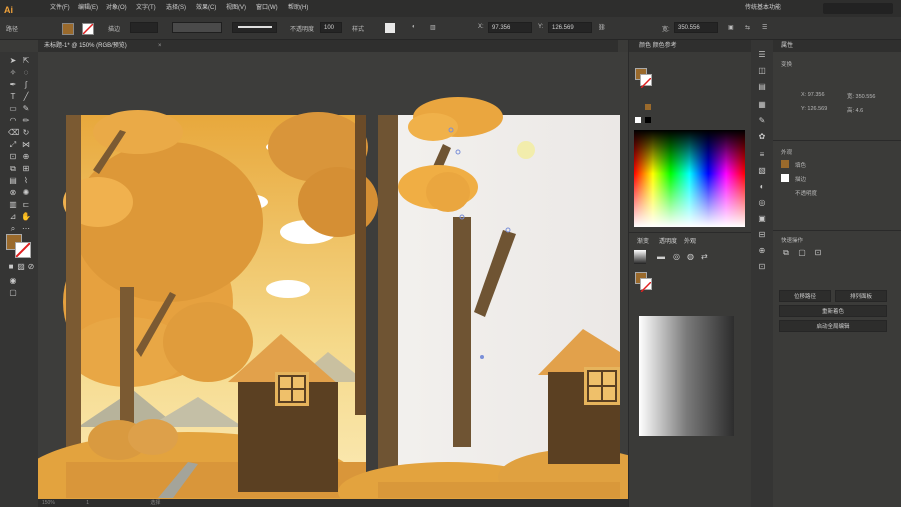 The height and width of the screenshot is (507, 901). I want to click on close-tab-icon: ×, so click(160, 46).